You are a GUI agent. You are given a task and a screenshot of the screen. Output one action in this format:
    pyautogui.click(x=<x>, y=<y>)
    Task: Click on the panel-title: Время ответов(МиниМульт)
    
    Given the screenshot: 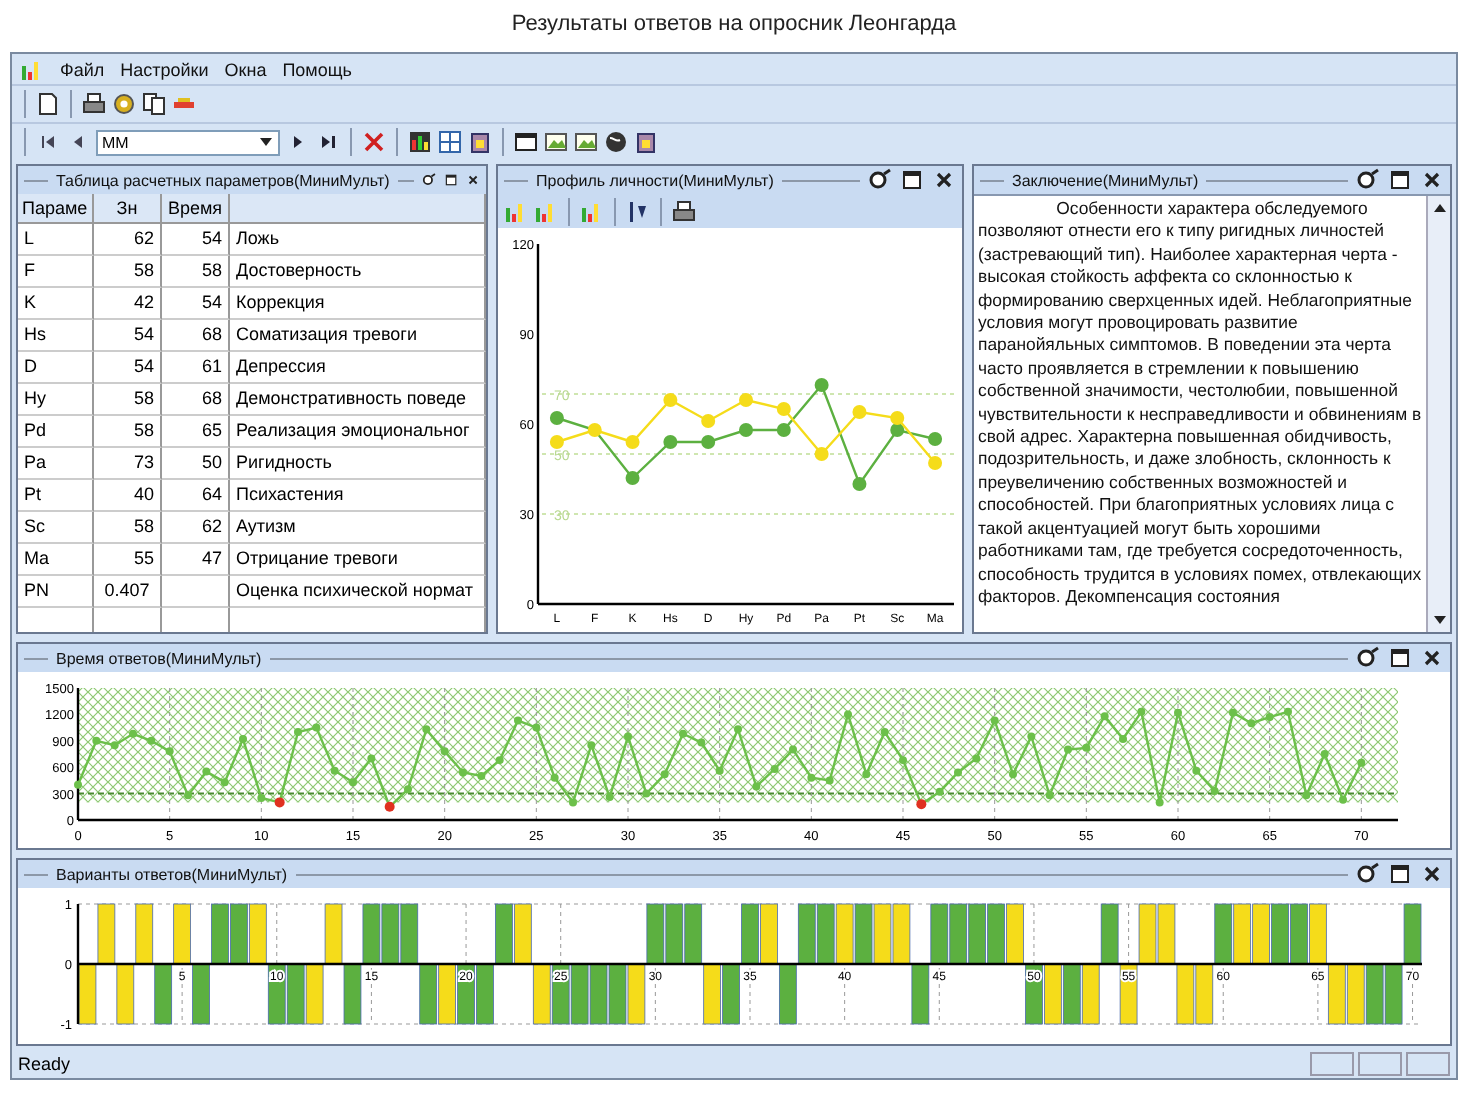 What is the action you would take?
    pyautogui.click(x=159, y=658)
    